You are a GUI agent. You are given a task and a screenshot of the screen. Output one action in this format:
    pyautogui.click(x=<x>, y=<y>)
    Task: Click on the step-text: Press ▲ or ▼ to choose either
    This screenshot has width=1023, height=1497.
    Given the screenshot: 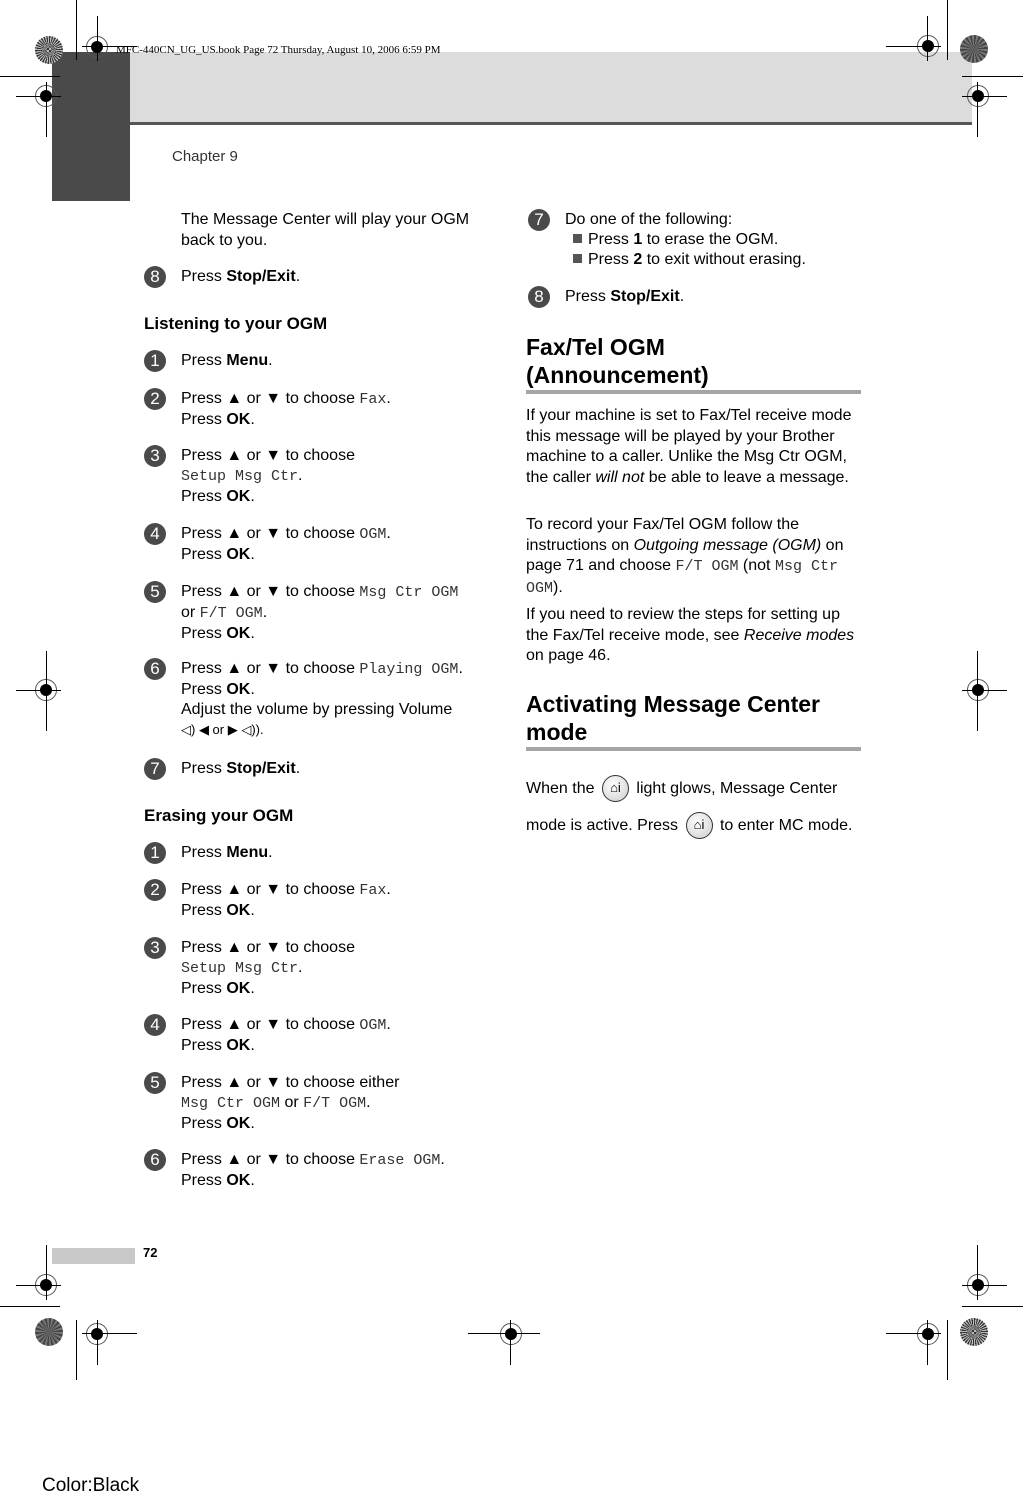 What is the action you would take?
    pyautogui.click(x=290, y=1082)
    